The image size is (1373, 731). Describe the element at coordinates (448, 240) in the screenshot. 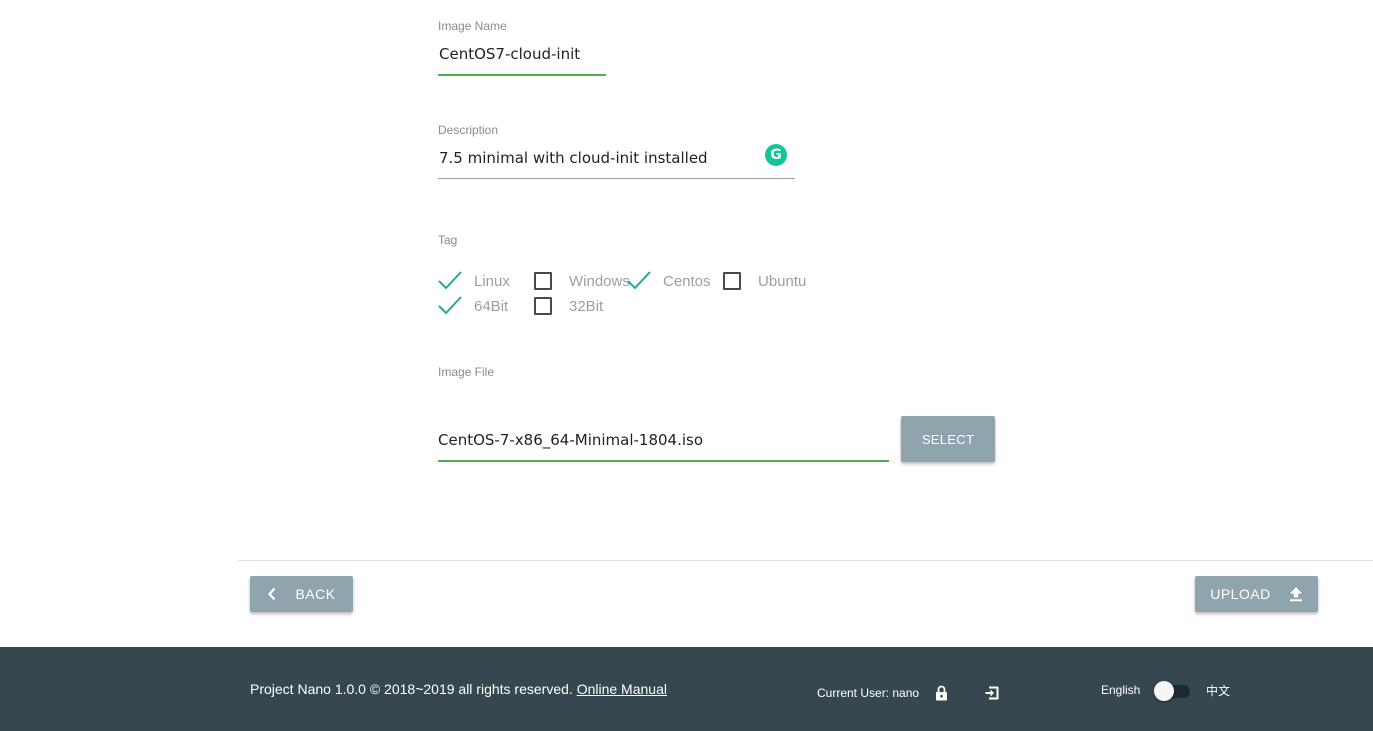

I see `tag-label: Tag` at that location.